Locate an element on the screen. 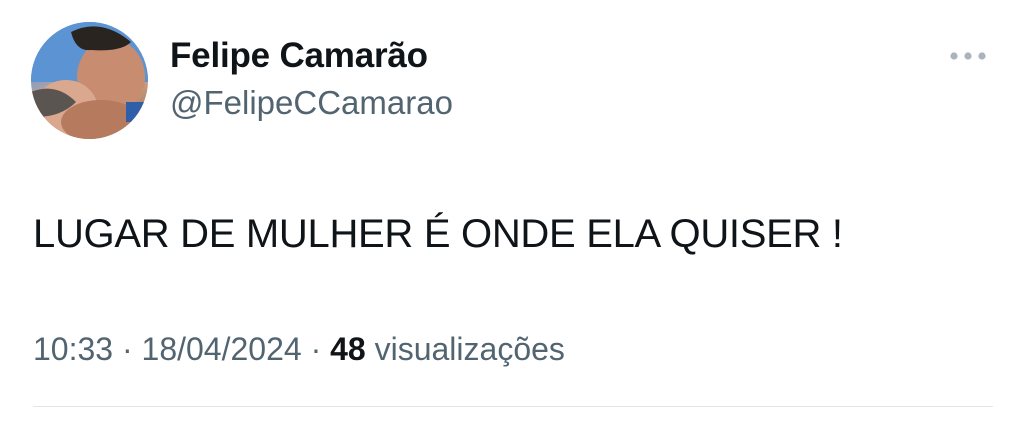 This screenshot has height=446, width=1024. tweet-date: 18/04/2024 is located at coordinates (222, 349).